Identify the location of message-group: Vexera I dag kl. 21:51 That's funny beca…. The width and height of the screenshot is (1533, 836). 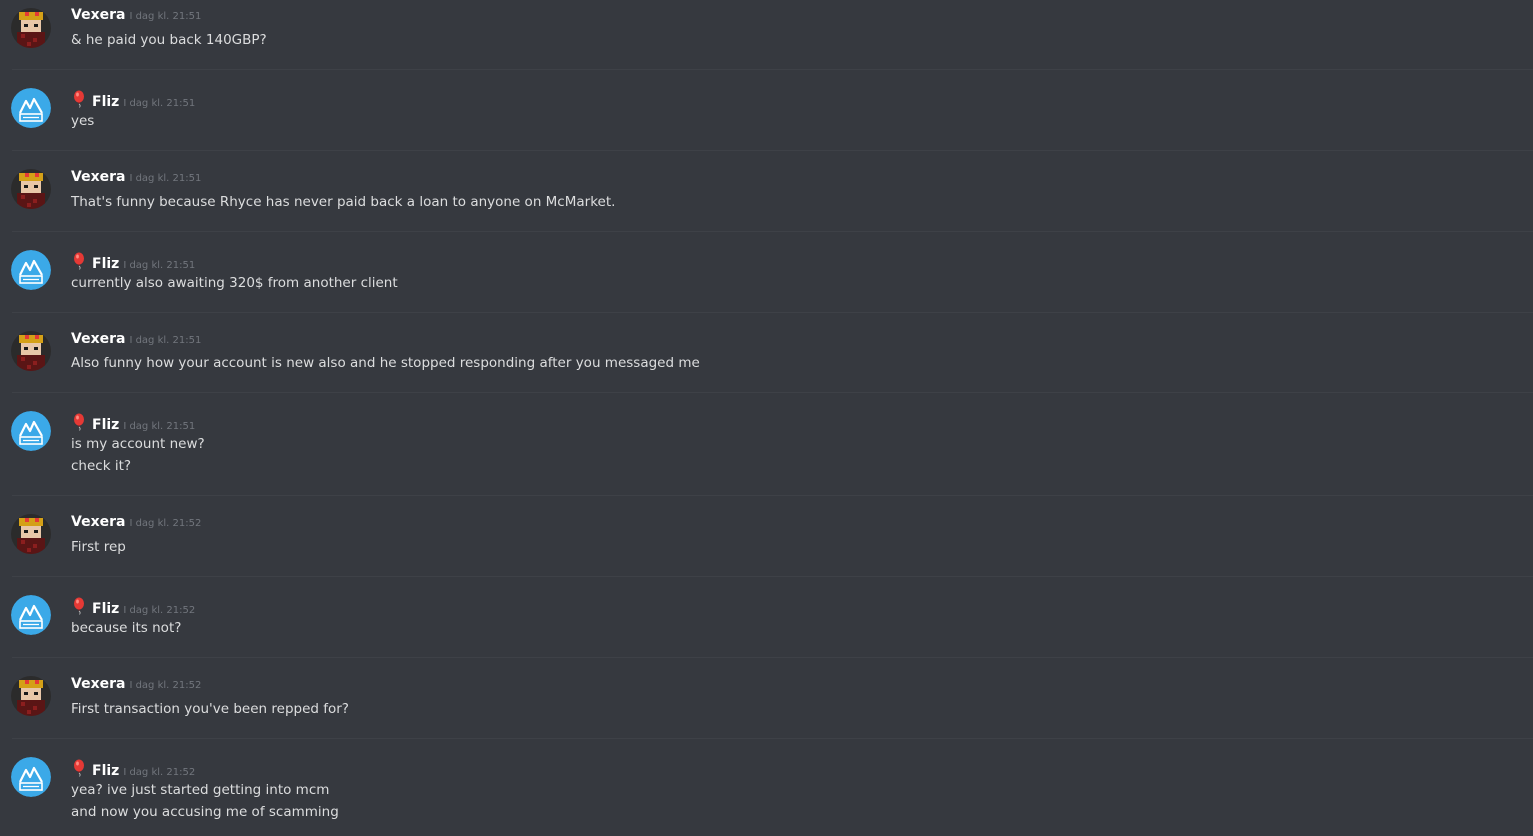
(766, 191).